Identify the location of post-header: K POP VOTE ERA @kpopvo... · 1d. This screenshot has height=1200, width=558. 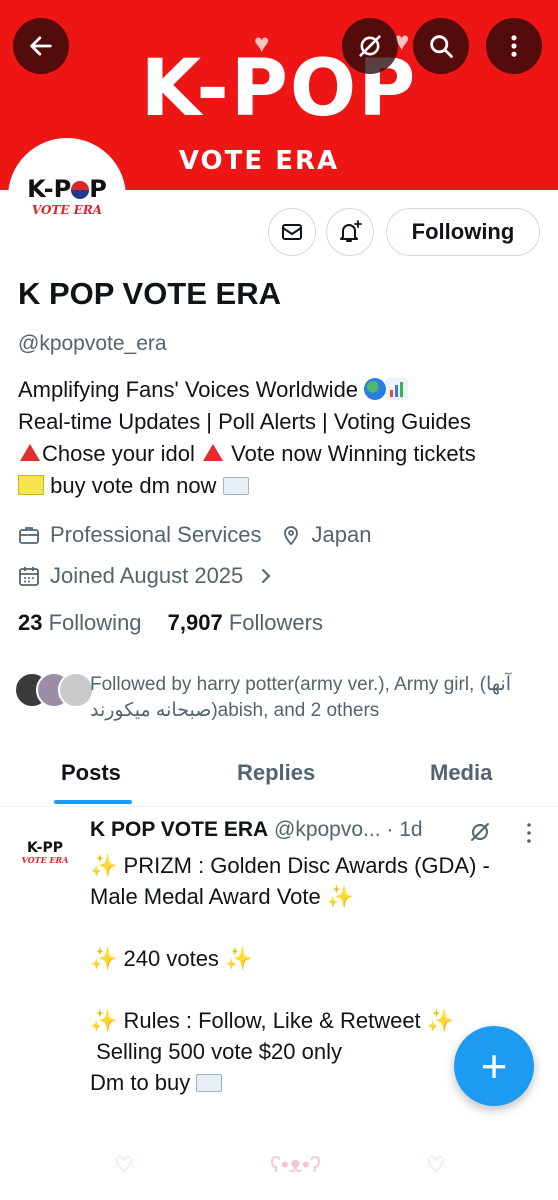
(256, 830).